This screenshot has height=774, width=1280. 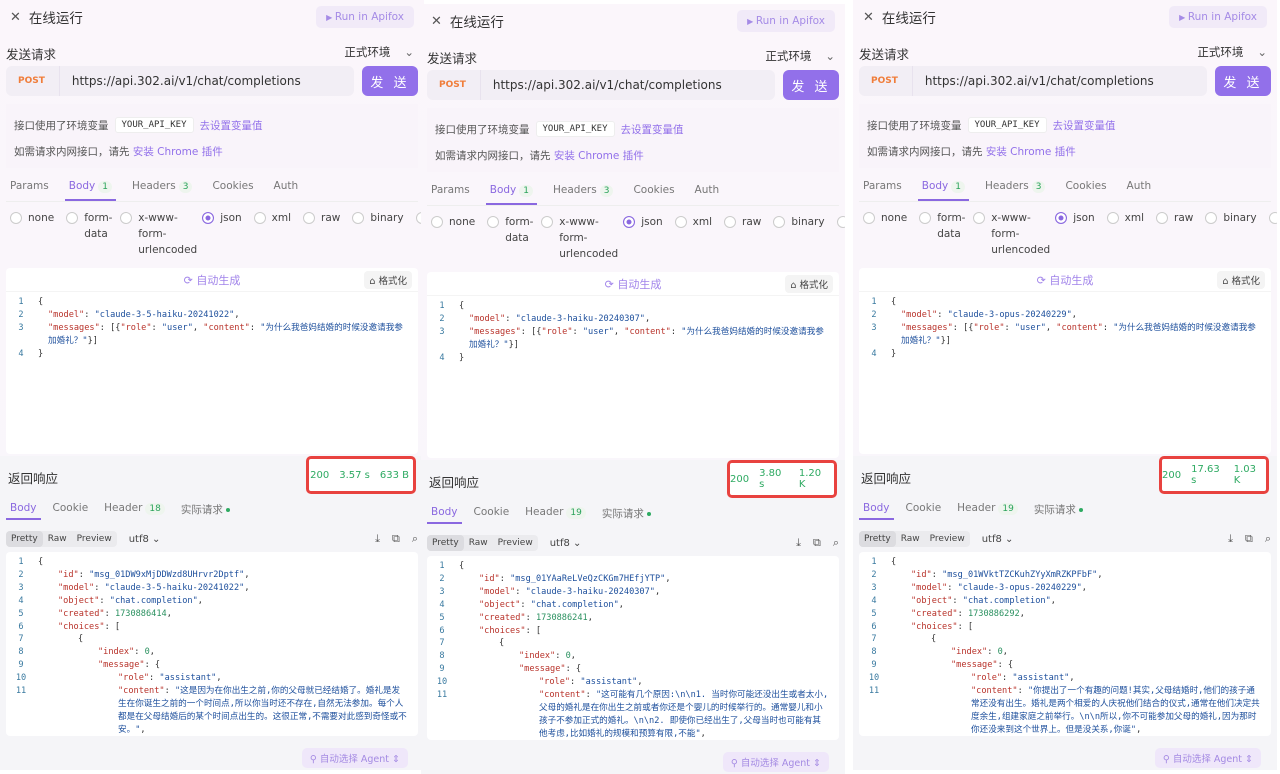 I want to click on run-in-apifox-button: ▶ Run in Apifox, so click(x=1218, y=17).